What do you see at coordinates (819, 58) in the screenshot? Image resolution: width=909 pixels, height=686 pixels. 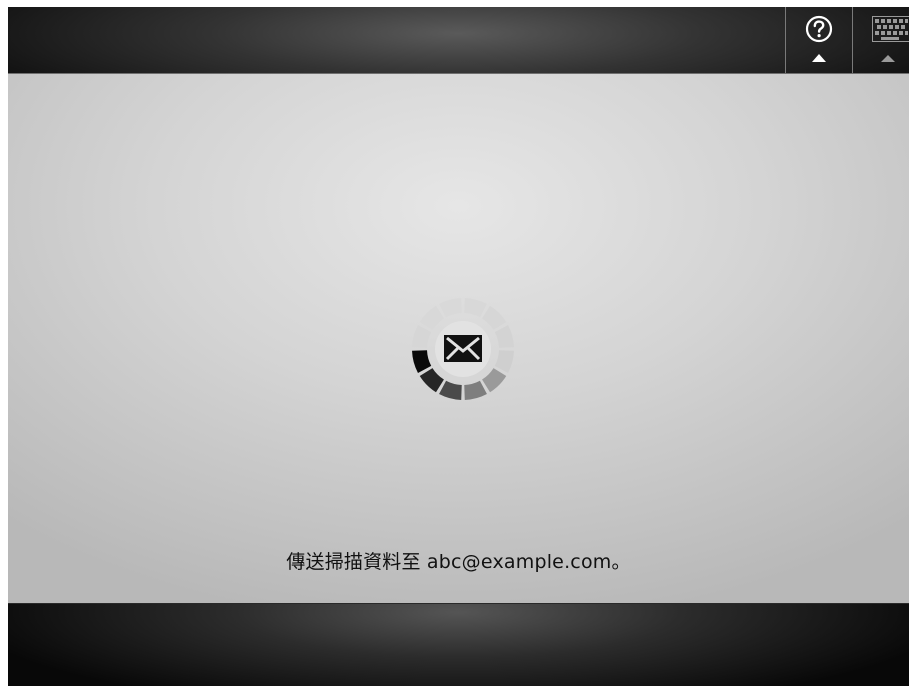 I see `help-expand-caret-icon` at bounding box center [819, 58].